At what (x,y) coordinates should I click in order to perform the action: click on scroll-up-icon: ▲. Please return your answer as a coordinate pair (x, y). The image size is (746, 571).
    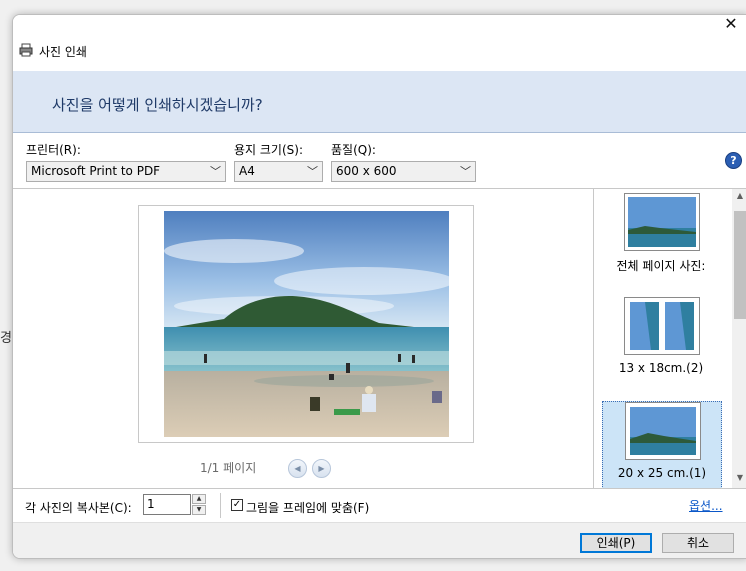
    Looking at the image, I should click on (739, 198).